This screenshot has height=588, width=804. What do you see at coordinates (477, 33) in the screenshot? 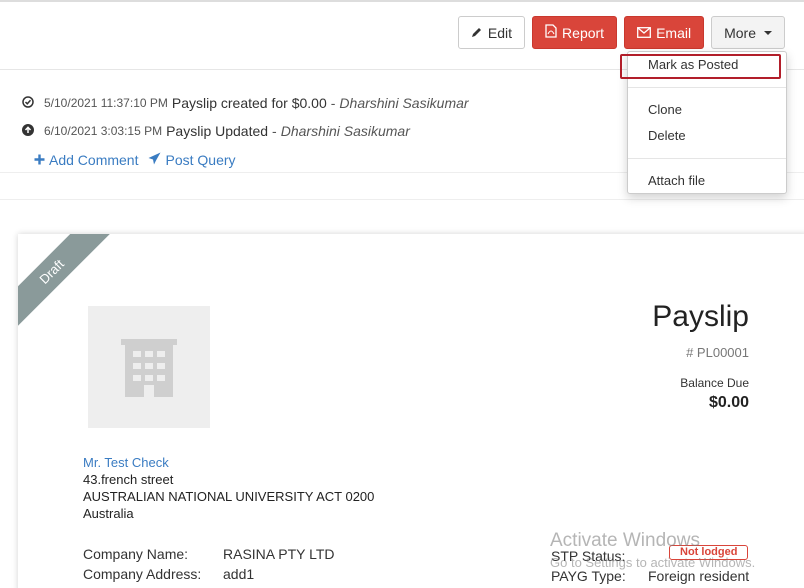
I see `pencil-icon` at bounding box center [477, 33].